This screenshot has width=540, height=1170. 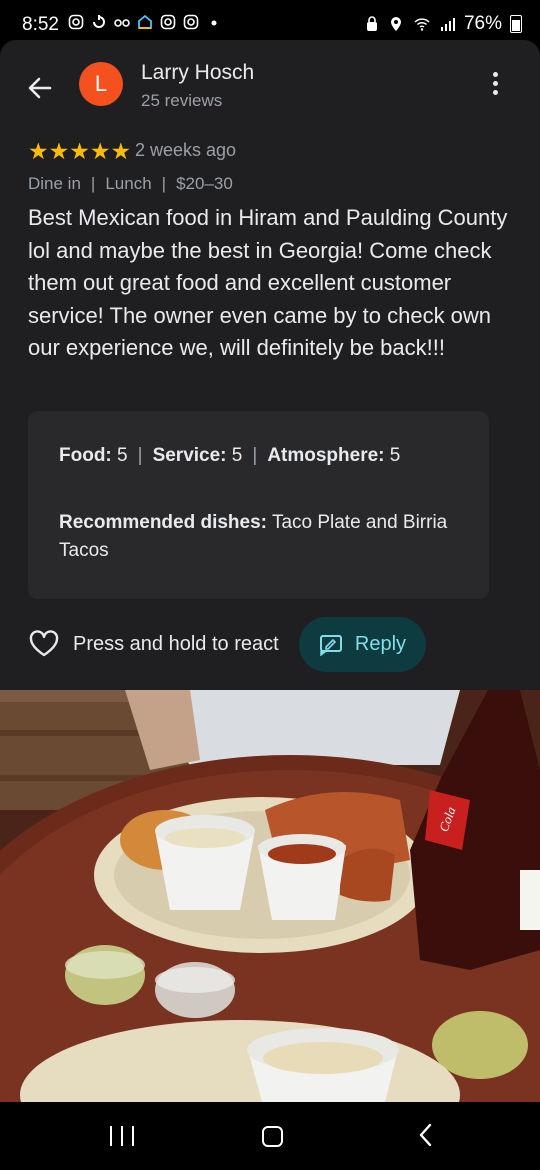 What do you see at coordinates (395, 24) in the screenshot?
I see `location-icon` at bounding box center [395, 24].